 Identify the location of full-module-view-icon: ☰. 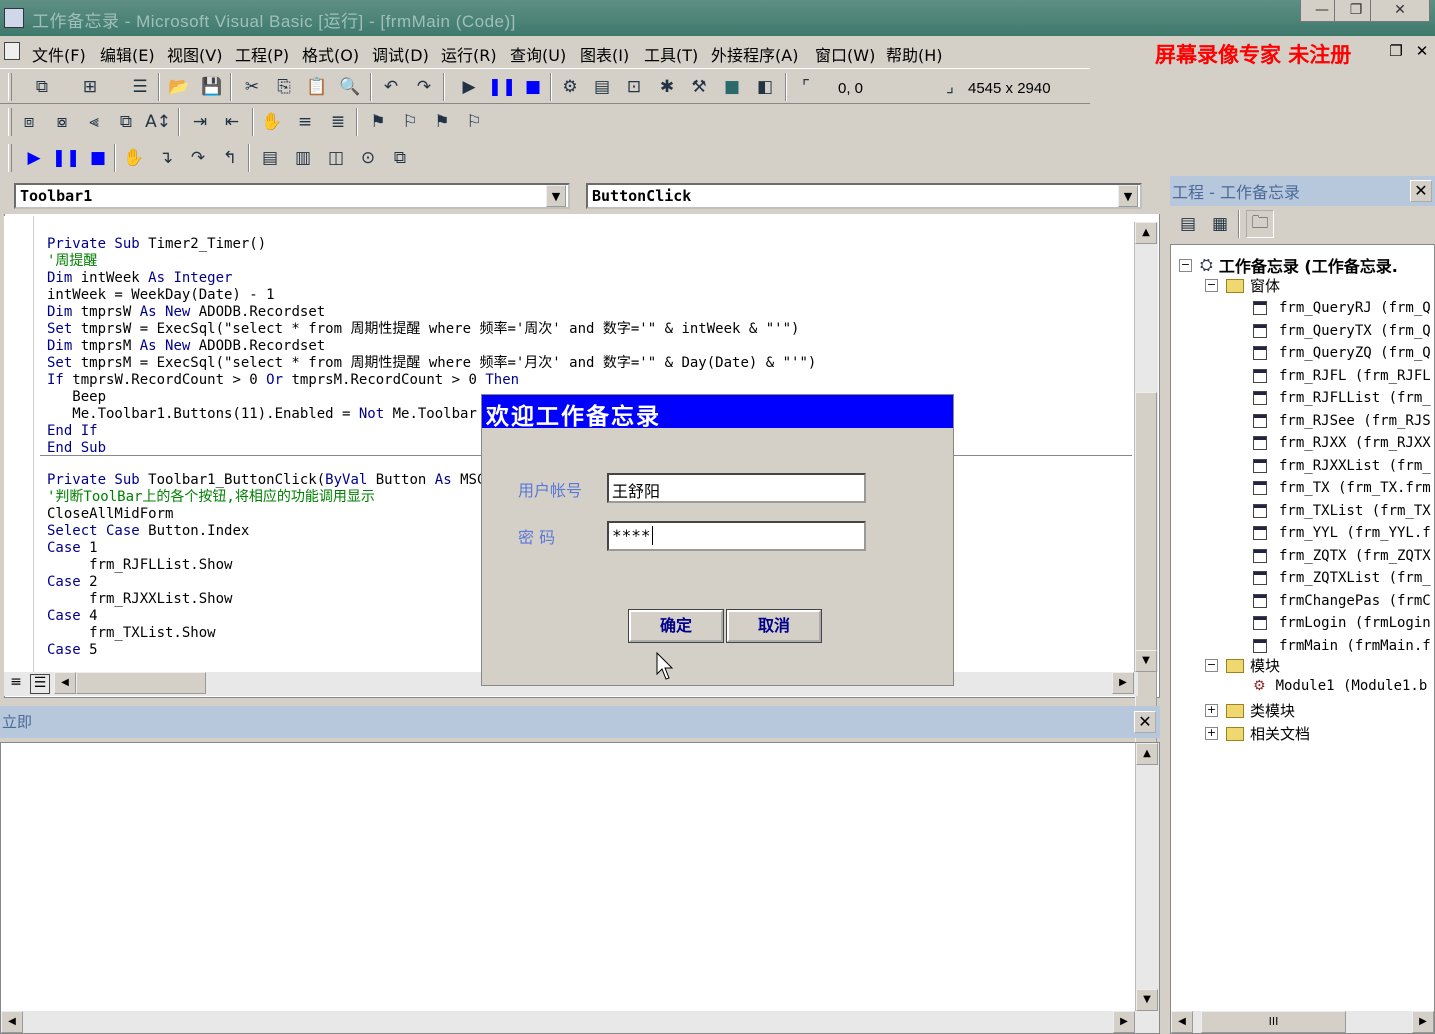
(40, 684).